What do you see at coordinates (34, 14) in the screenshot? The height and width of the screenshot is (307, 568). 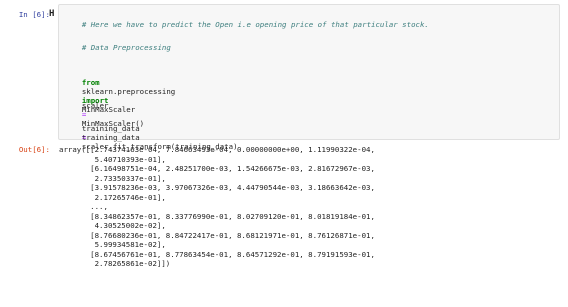 I see `input-prompt: In [6]:` at bounding box center [34, 14].